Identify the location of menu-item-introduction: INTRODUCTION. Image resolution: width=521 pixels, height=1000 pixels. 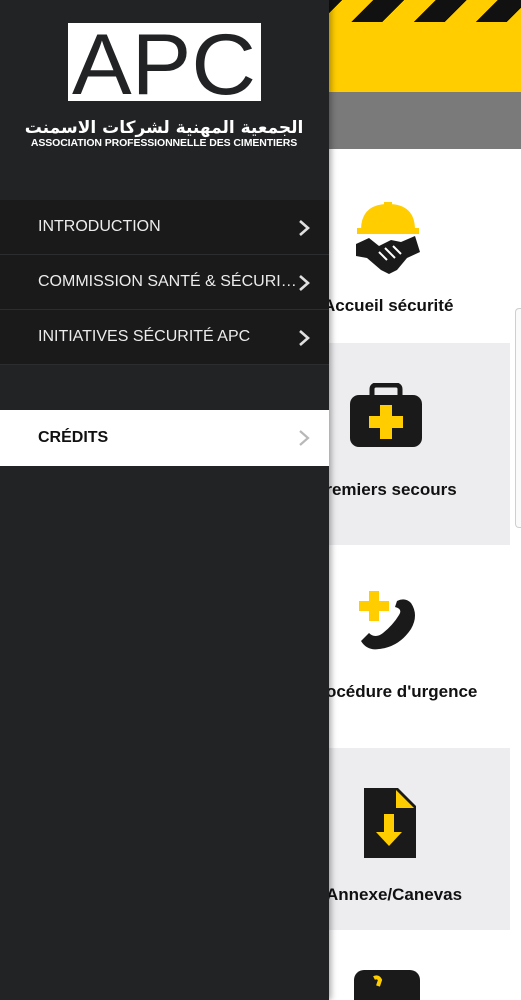
(164, 227).